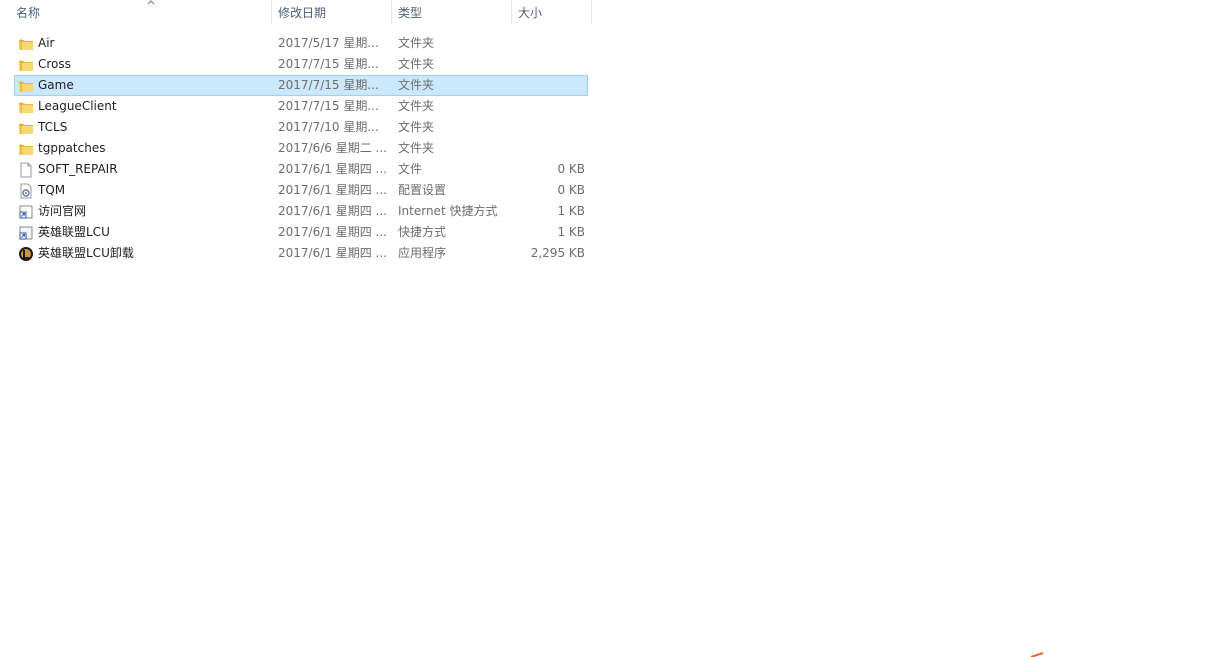 Image resolution: width=1206 pixels, height=657 pixels. Describe the element at coordinates (26, 212) in the screenshot. I see `internet-shortcut-icon` at that location.